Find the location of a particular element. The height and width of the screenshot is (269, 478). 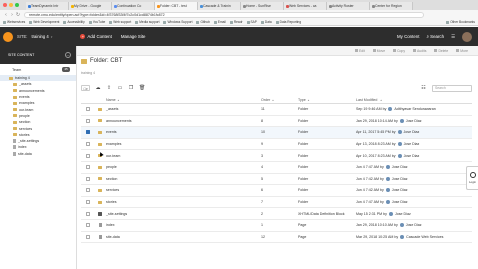

table-row: stories 7 Folder Jun 4 7:47 AM by Jose Diaz is located at coordinates (276, 203).